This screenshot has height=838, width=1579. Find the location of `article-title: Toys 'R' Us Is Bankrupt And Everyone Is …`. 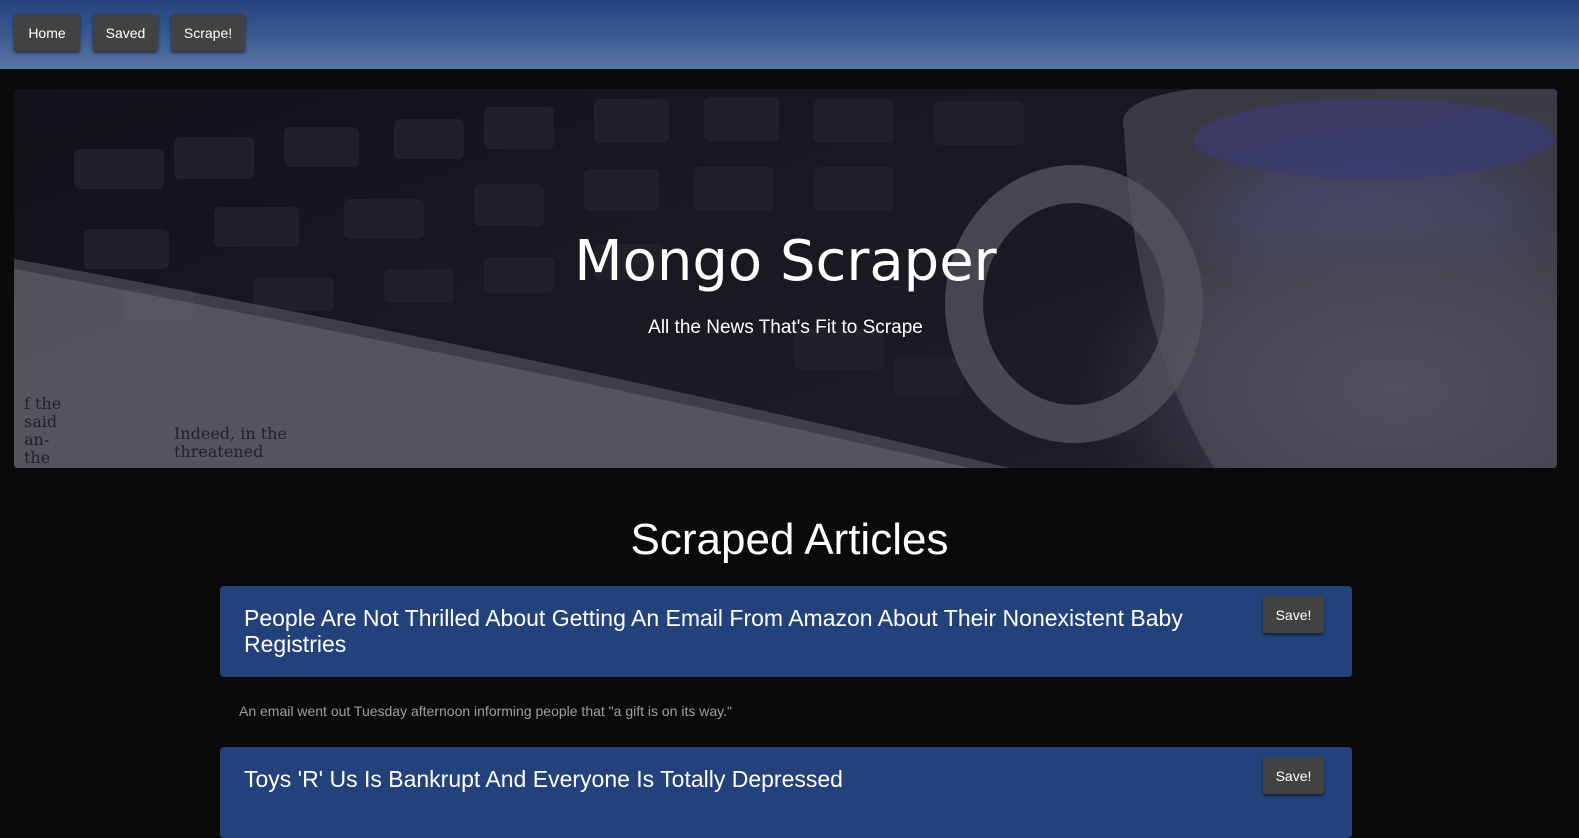

article-title: Toys 'R' Us Is Bankrupt And Everyone Is … is located at coordinates (744, 779).